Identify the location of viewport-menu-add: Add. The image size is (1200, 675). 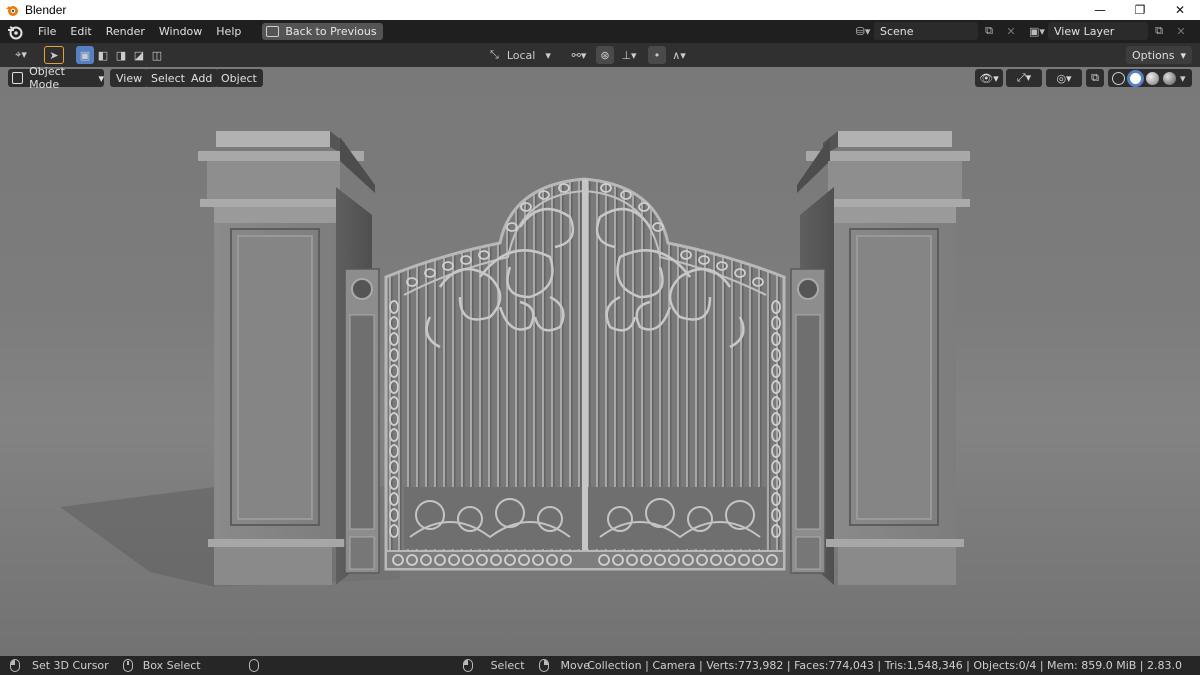
(202, 78).